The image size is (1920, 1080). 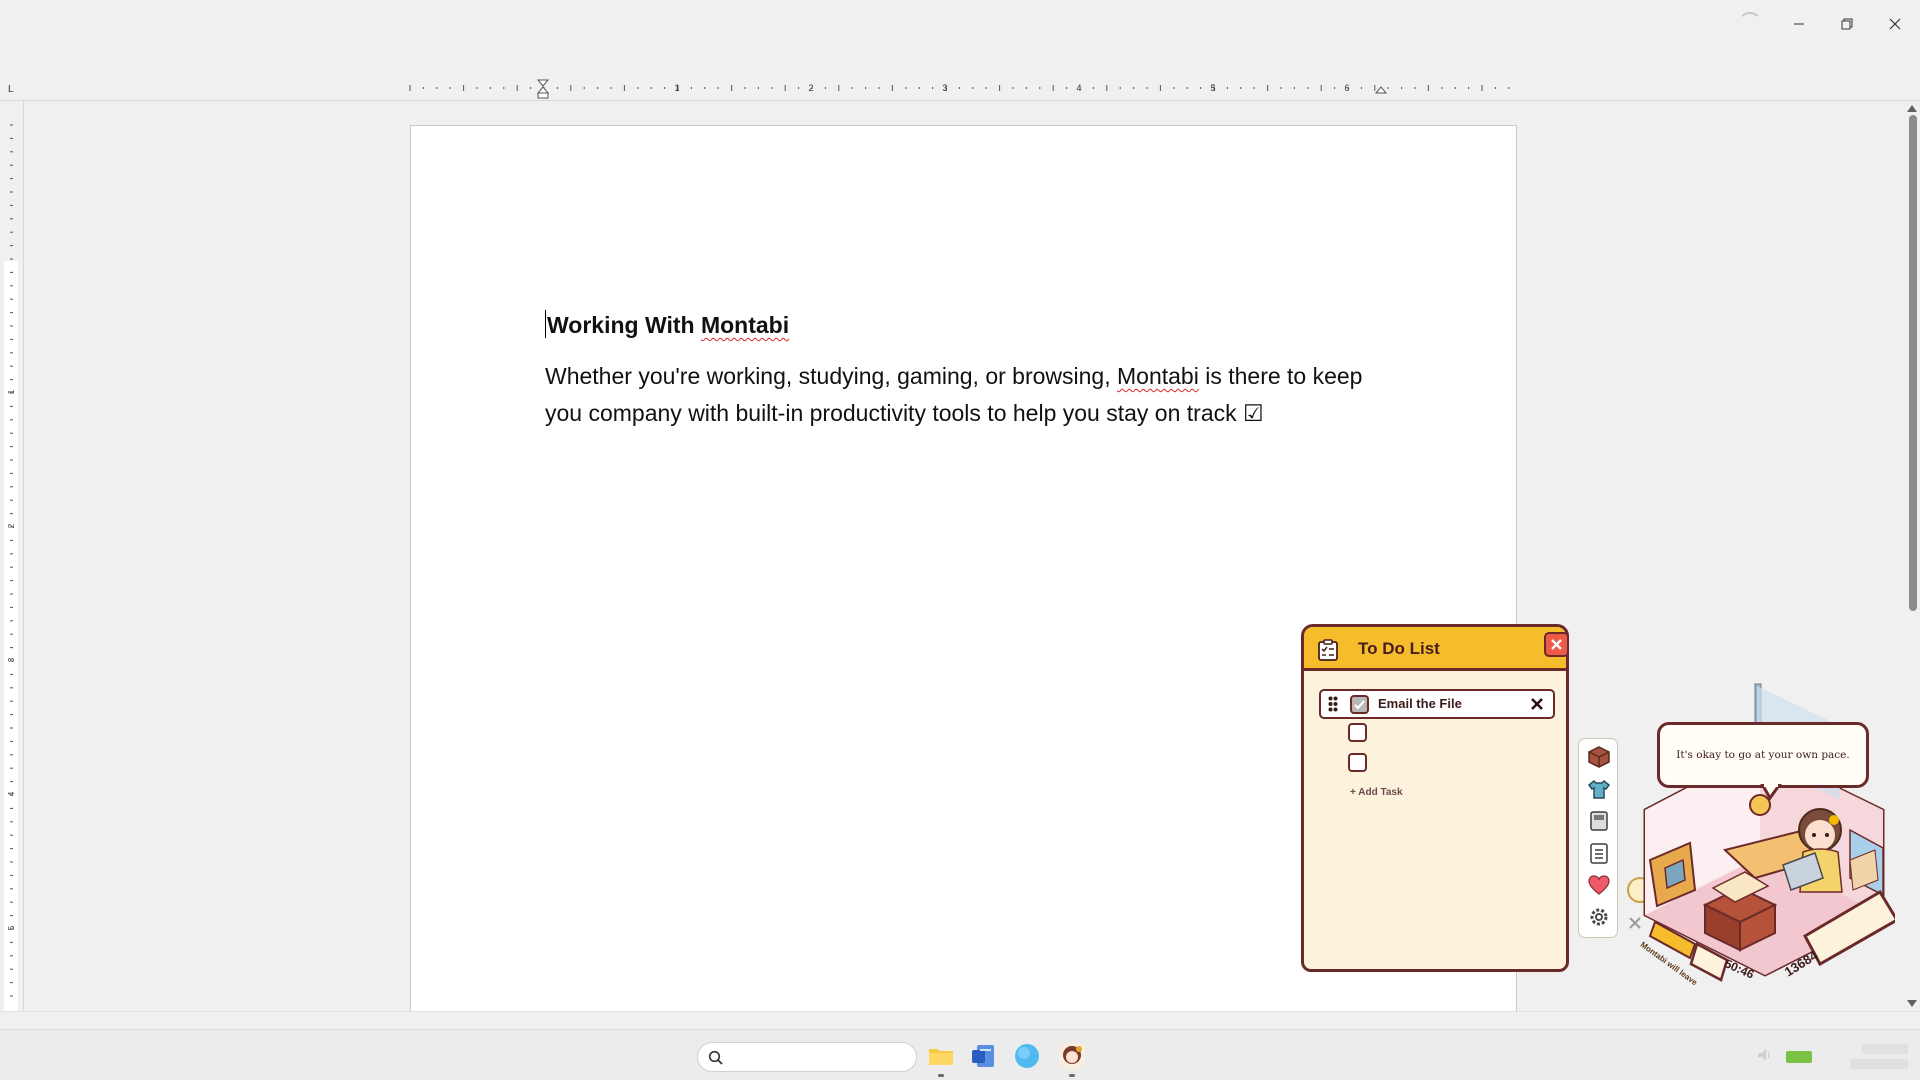 I want to click on speech-bubble-tail, so click(x=1771, y=792).